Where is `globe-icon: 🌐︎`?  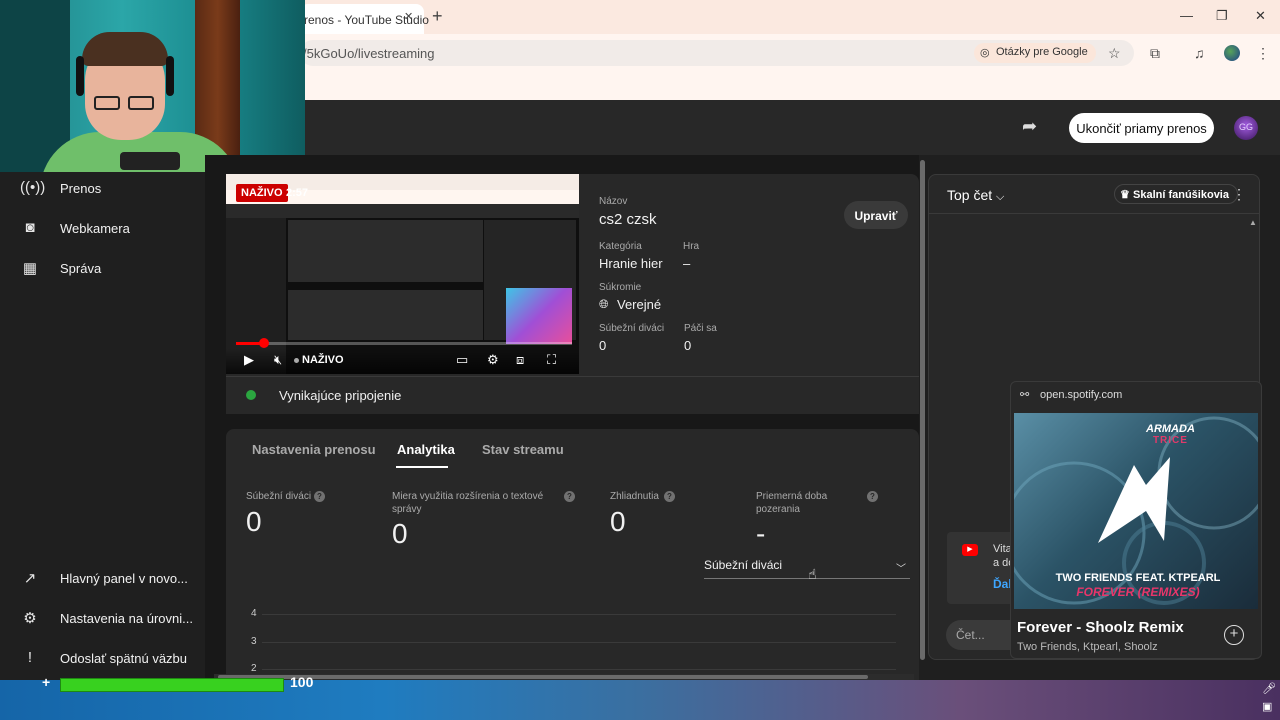
globe-icon: 🌐︎ is located at coordinates (604, 304).